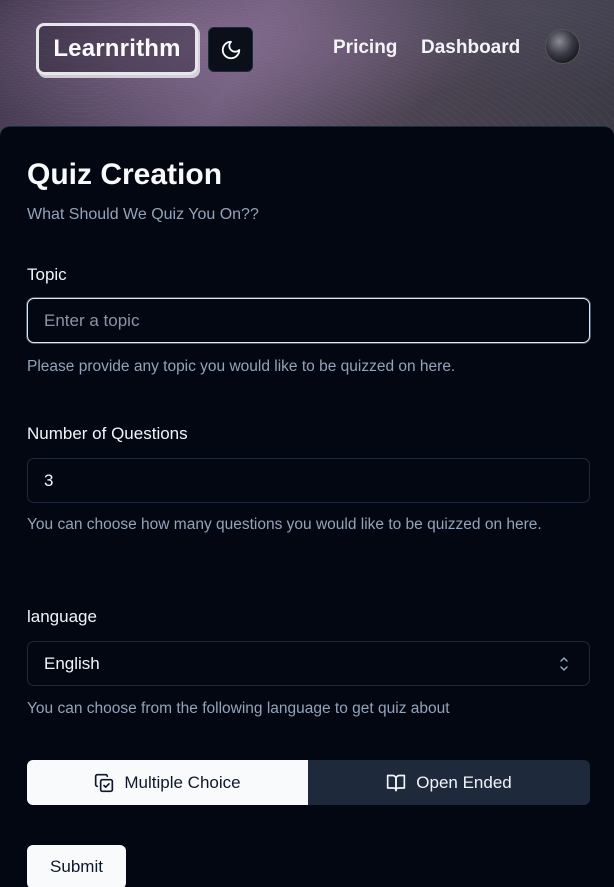 The height and width of the screenshot is (887, 614). I want to click on navbar: Learnrithm Pricing Dashboard, so click(307, 55).